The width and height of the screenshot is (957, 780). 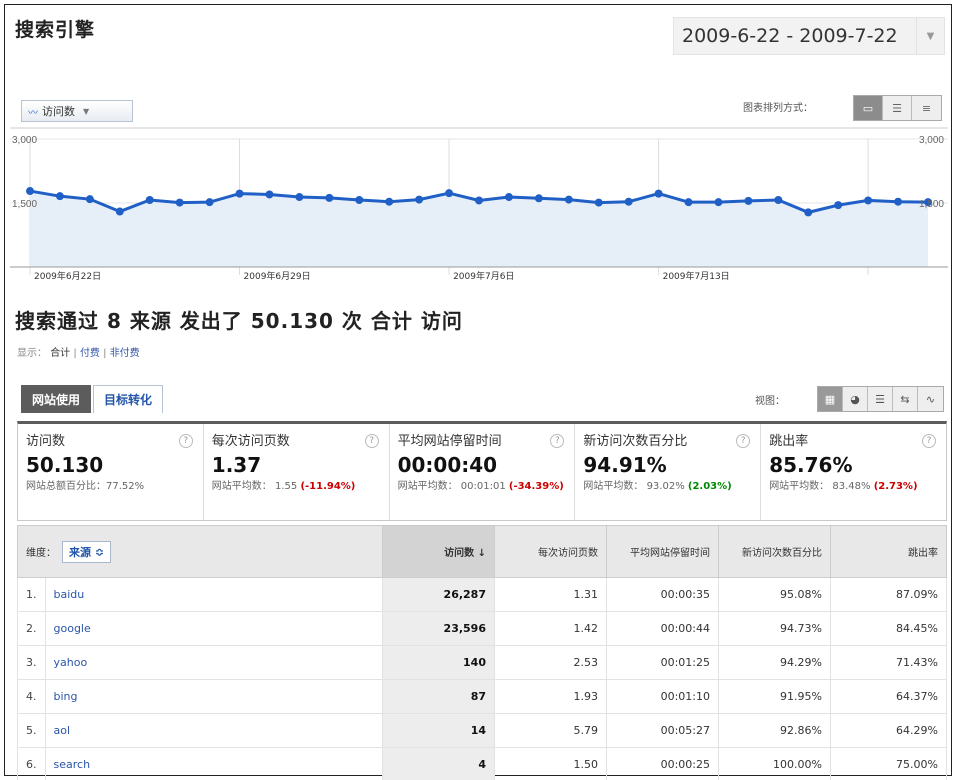 I want to click on dimension-label: 维度：, so click(x=41, y=553).